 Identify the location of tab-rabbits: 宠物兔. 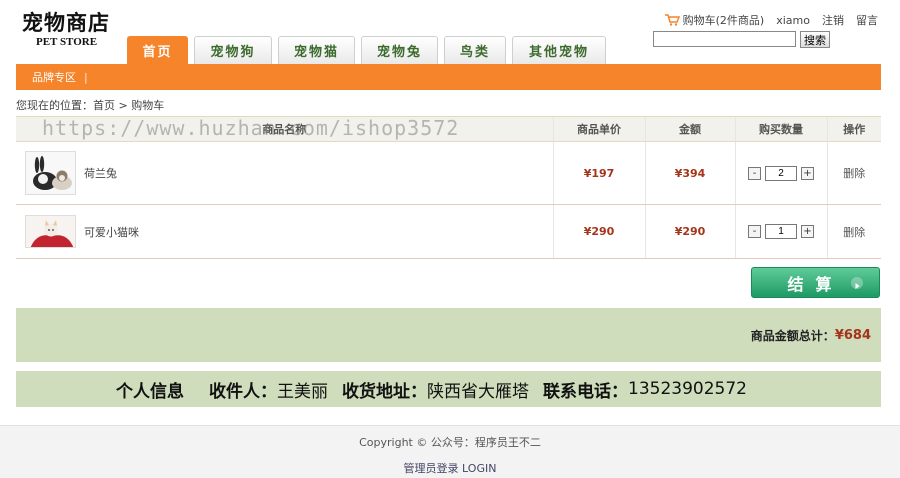
(399, 50).